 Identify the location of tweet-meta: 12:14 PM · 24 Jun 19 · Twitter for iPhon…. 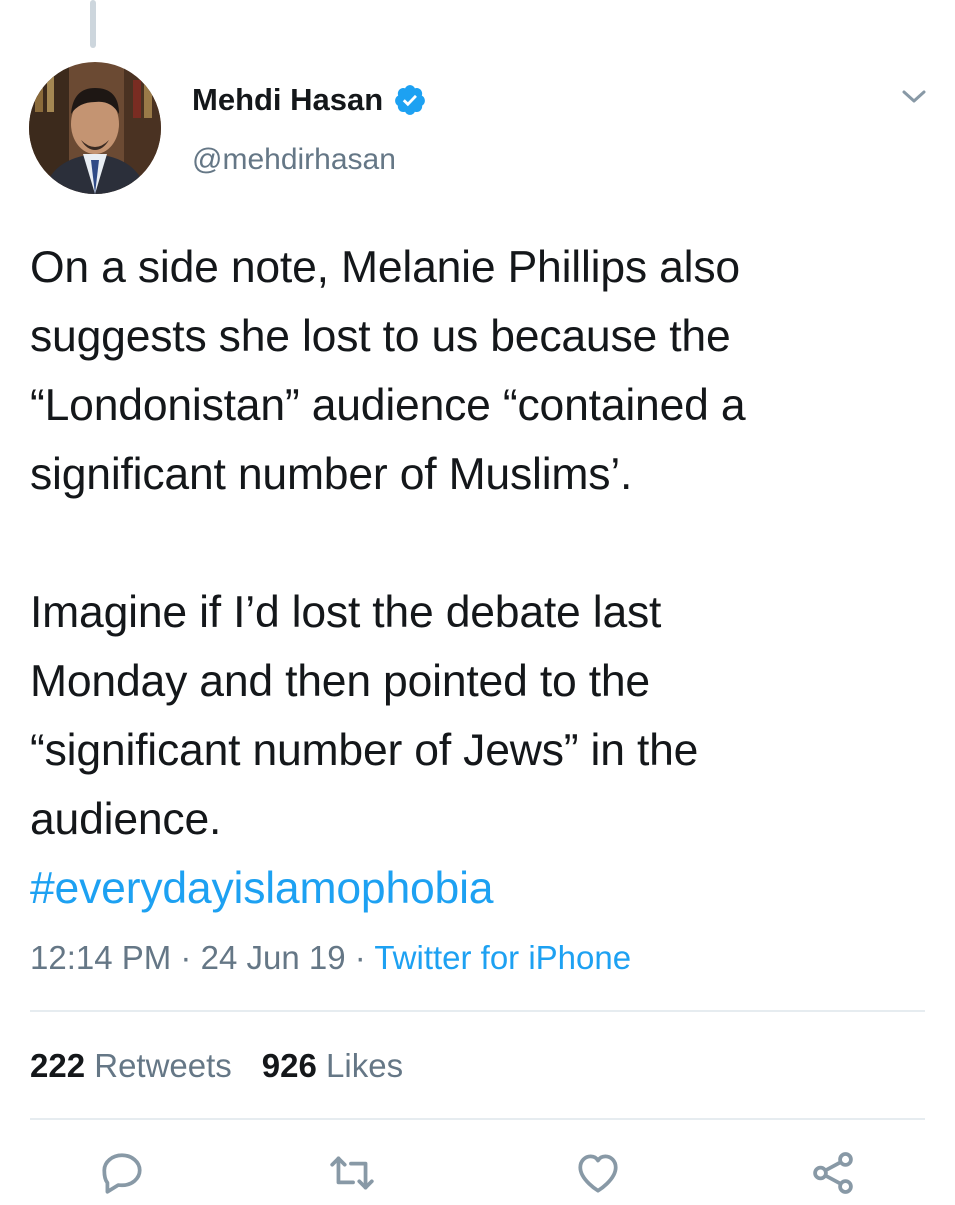
(330, 958).